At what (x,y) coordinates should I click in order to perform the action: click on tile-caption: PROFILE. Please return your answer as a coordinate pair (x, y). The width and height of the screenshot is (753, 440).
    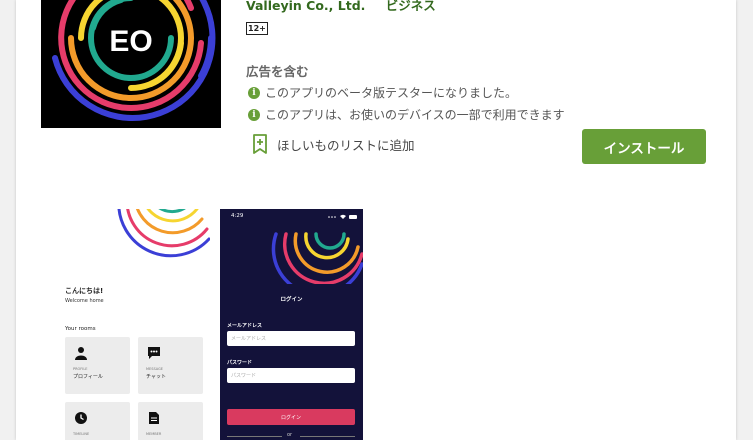
    Looking at the image, I should click on (80, 369).